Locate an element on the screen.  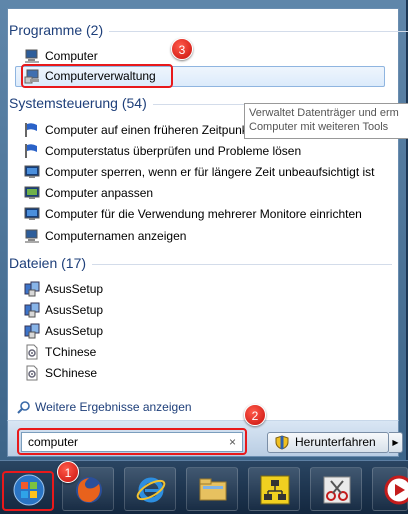
explorer-icon is located at coordinates (213, 489).